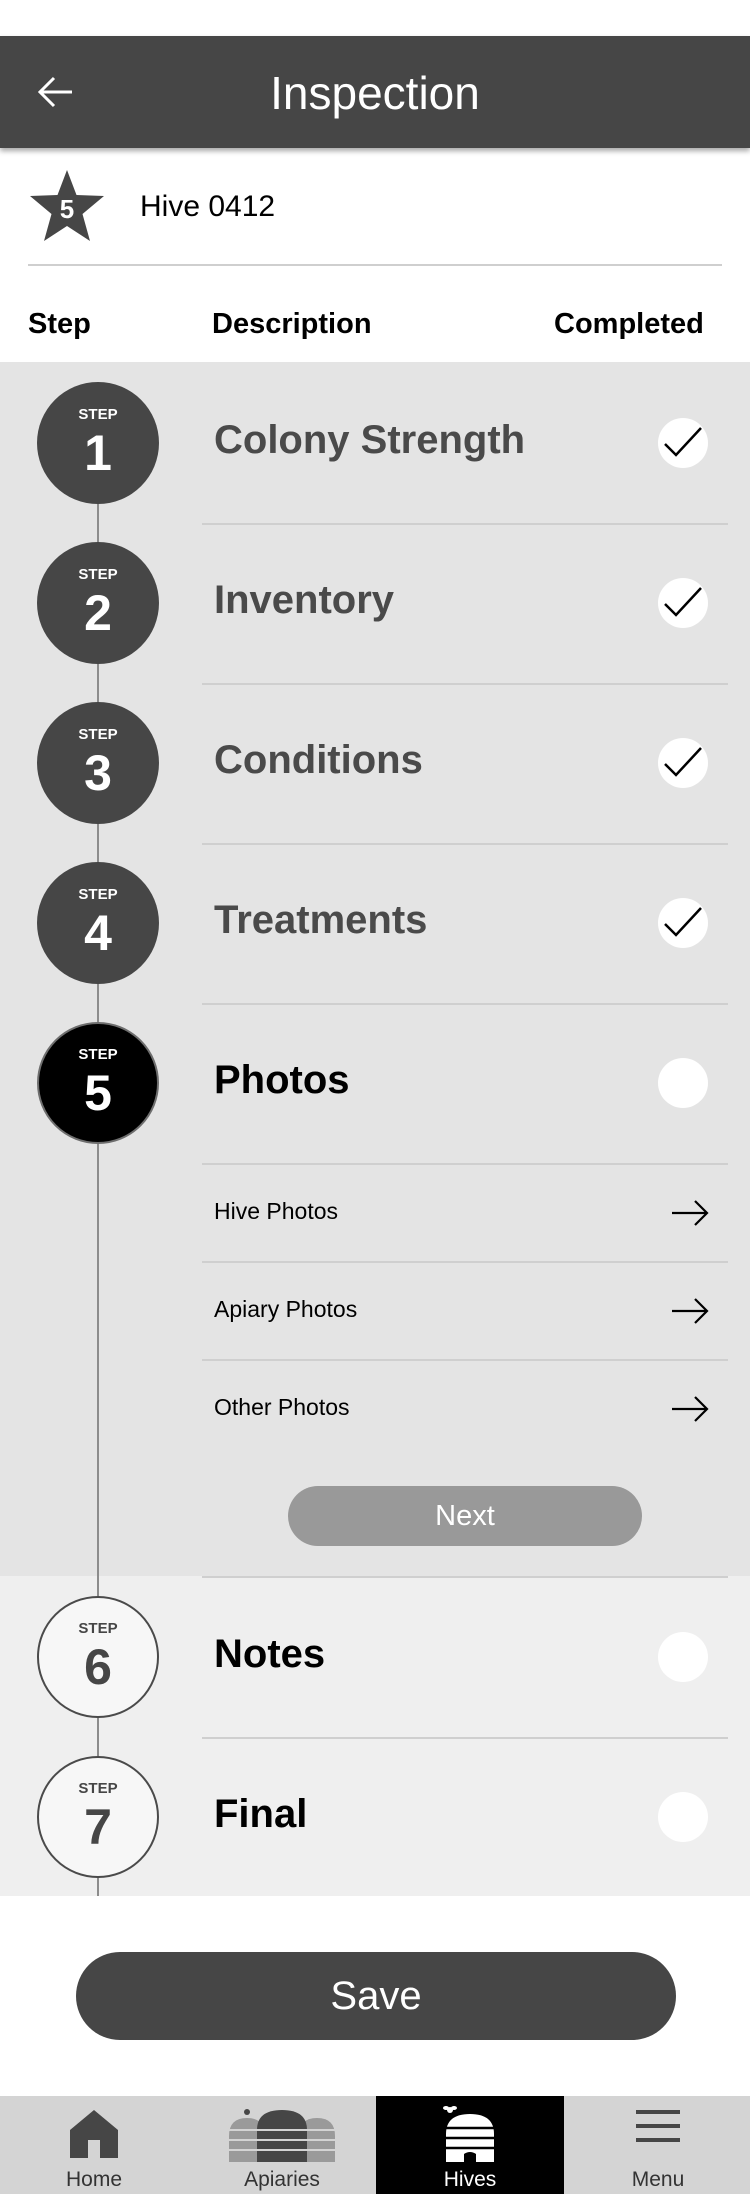 The height and width of the screenshot is (2194, 750). Describe the element at coordinates (282, 1407) in the screenshot. I see `sub-item-other-photos: Other Photos` at that location.